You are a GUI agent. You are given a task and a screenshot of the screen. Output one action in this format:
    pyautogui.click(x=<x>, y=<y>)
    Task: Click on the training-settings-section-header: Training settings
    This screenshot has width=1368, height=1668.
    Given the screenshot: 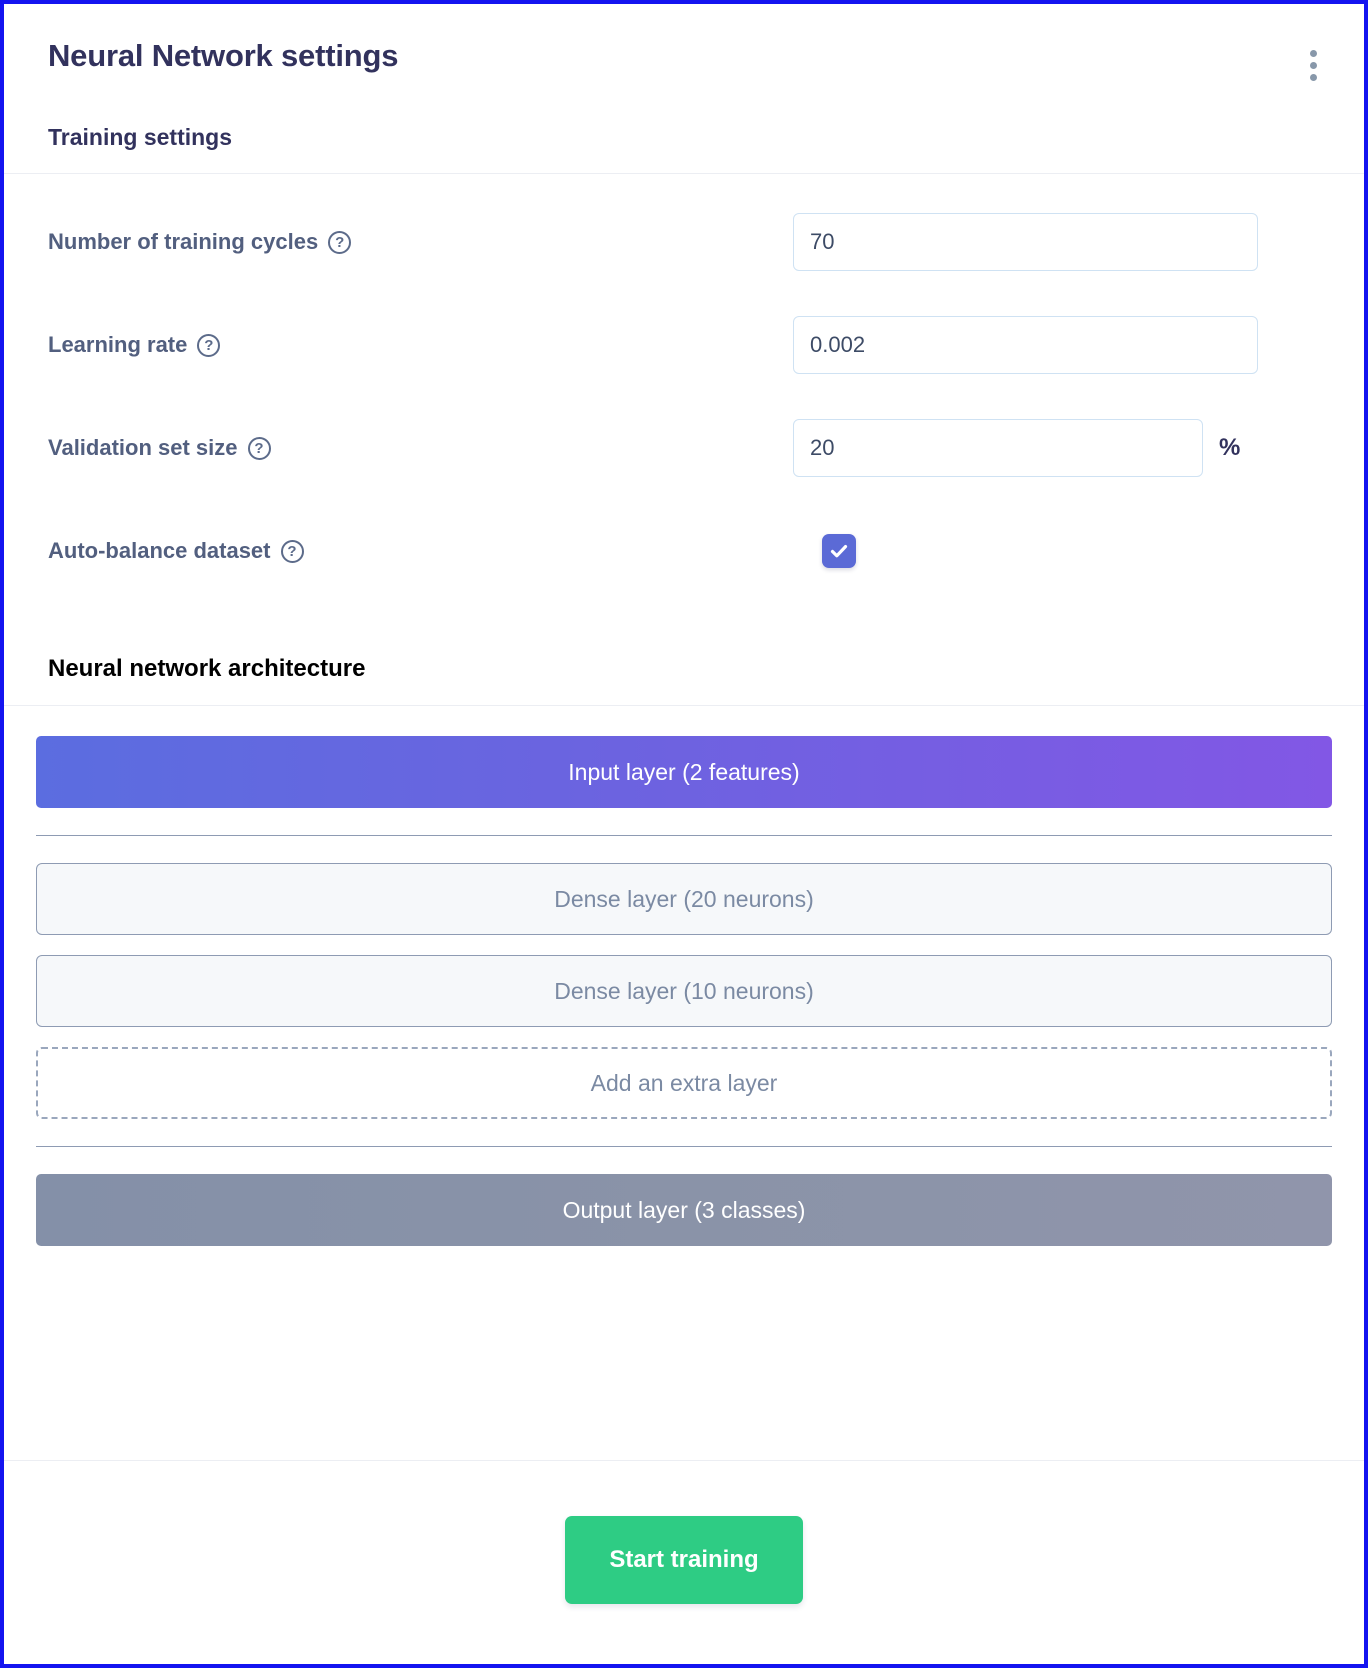 What is the action you would take?
    pyautogui.click(x=684, y=139)
    